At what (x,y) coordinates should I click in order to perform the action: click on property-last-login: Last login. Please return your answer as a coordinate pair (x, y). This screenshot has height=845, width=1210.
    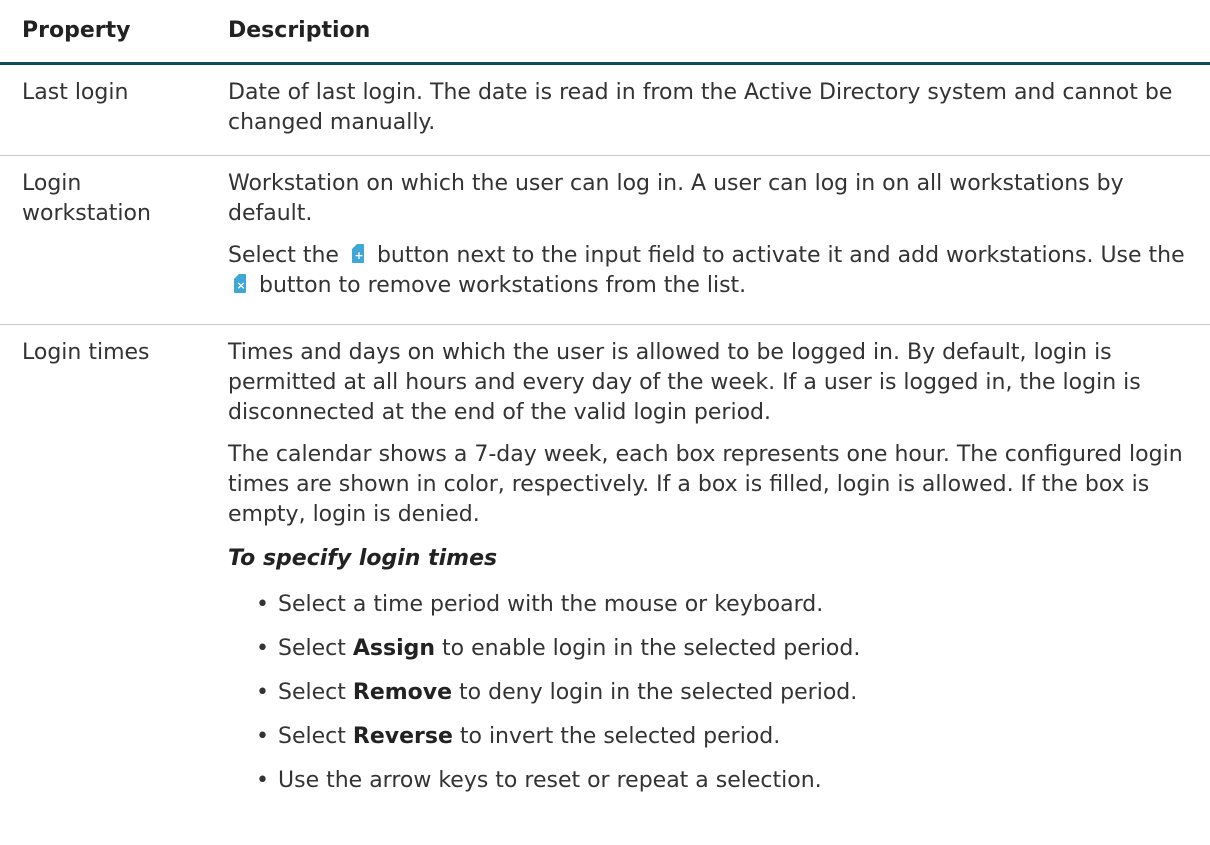
    Looking at the image, I should click on (75, 92).